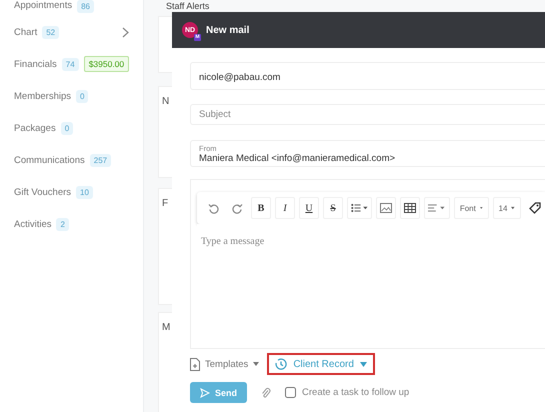  What do you see at coordinates (290, 392) in the screenshot?
I see `follow-up-checkbox` at bounding box center [290, 392].